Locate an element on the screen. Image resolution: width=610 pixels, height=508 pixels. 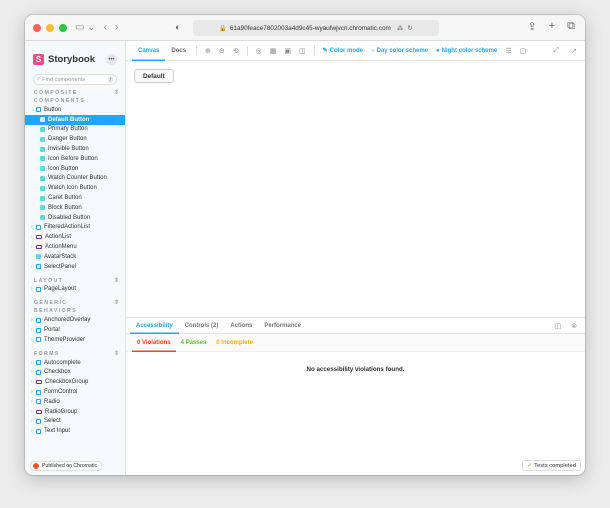
fullscreen-icon: ⤢ is located at coordinates (557, 51).